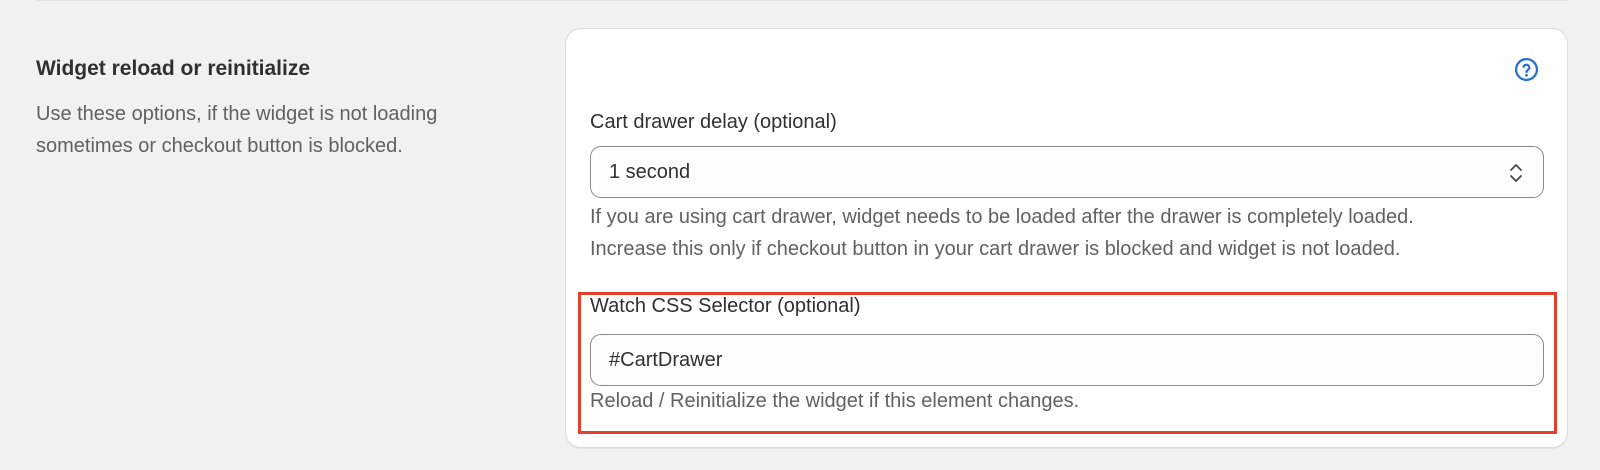 The width and height of the screenshot is (1600, 470). Describe the element at coordinates (1067, 172) in the screenshot. I see `cart-drawer-delay-select: 1 second` at that location.